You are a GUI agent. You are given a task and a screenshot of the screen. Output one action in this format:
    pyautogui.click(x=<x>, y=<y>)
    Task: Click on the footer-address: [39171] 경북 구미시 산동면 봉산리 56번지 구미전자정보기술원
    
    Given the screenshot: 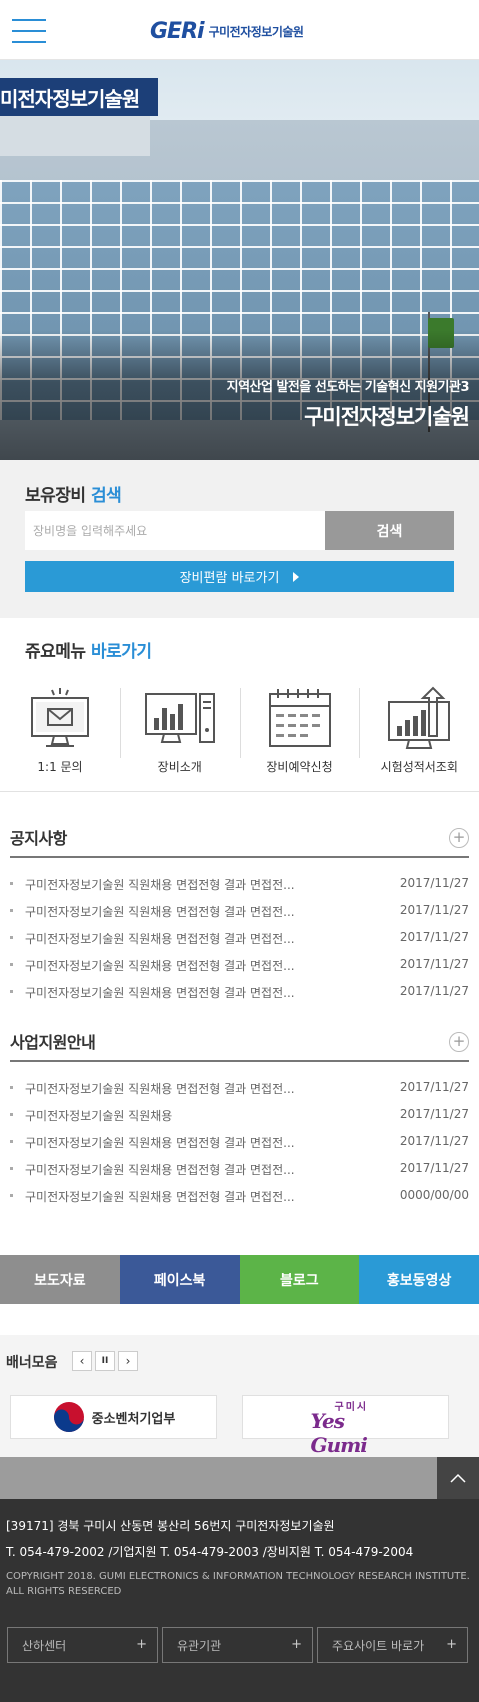 What is the action you would take?
    pyautogui.click(x=170, y=1526)
    